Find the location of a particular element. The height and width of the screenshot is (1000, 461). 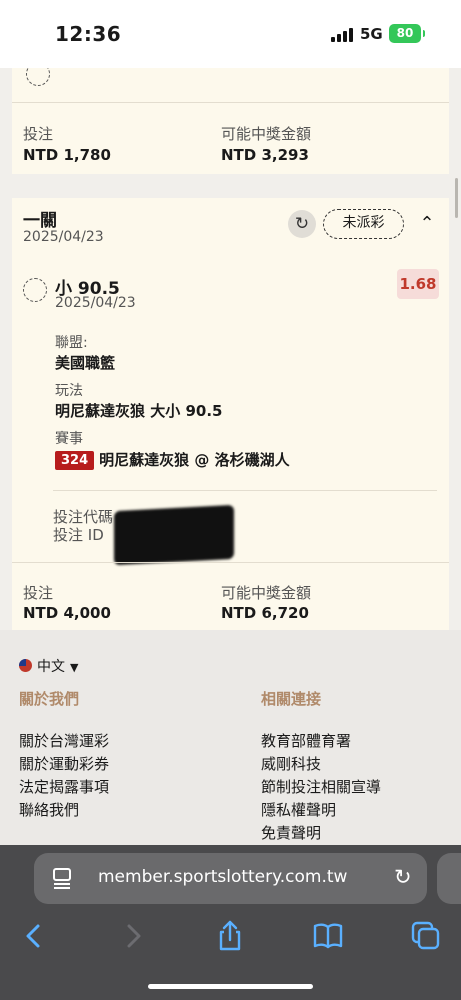

league-label: 聯盟: is located at coordinates (71, 343).